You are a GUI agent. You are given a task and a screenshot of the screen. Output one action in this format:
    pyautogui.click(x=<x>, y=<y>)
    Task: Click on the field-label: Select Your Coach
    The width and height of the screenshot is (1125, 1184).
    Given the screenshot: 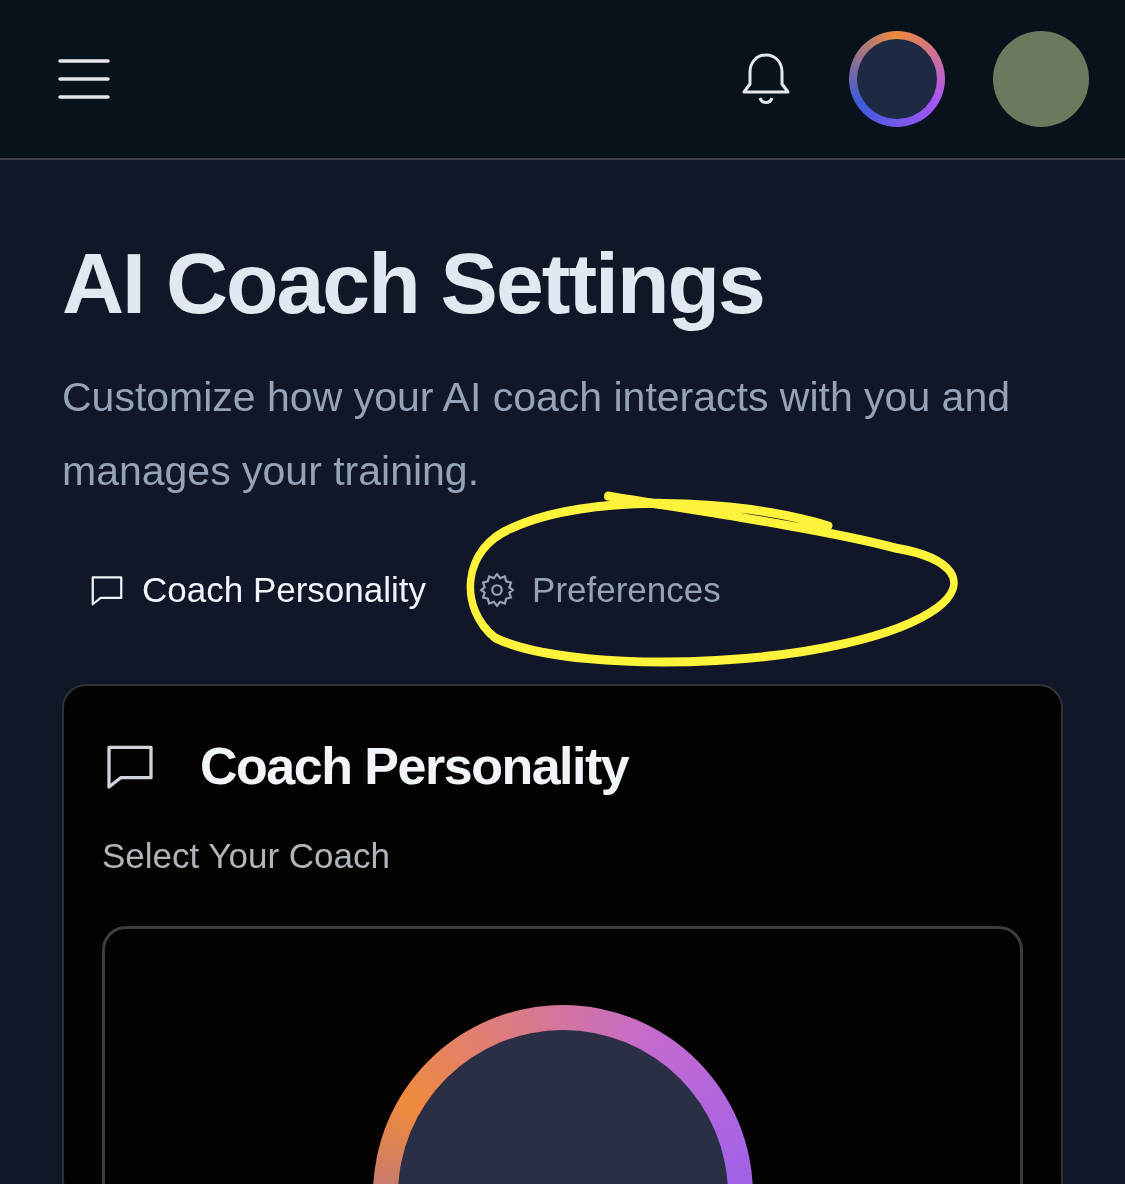 What is the action you would take?
    pyautogui.click(x=246, y=856)
    